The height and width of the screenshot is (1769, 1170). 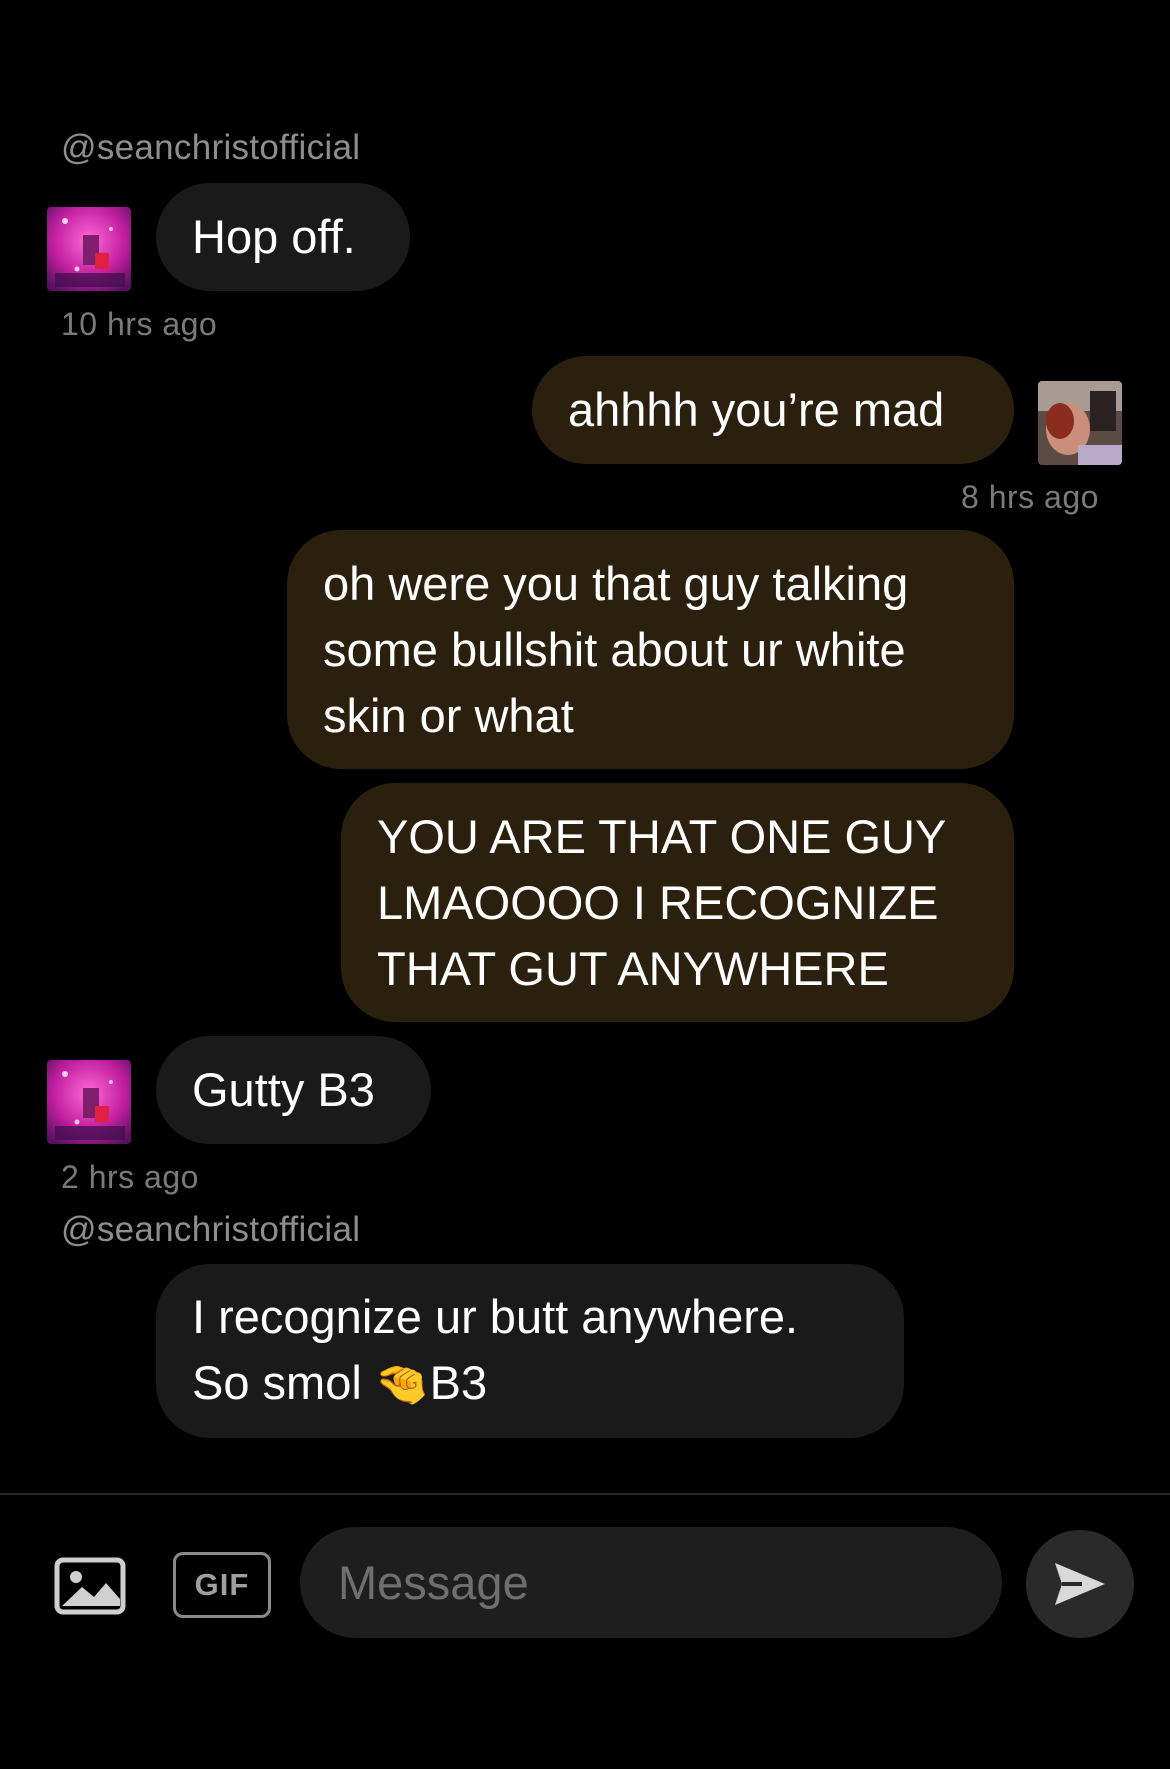 I want to click on message-bubble-incoming: Hop off., so click(x=283, y=237).